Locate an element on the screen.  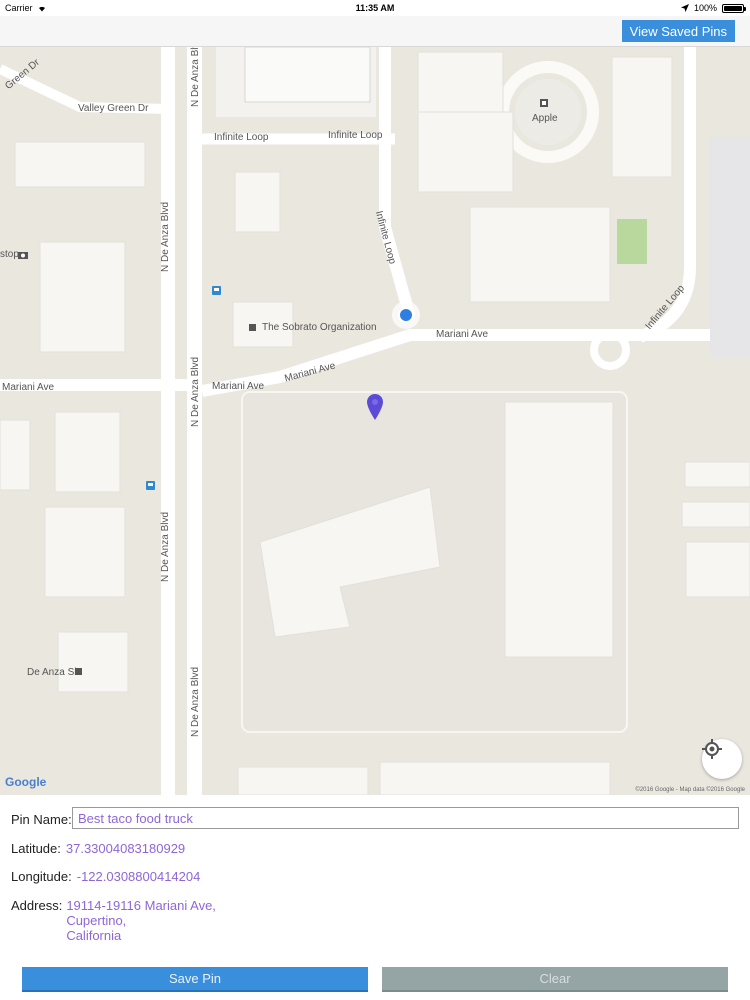
map-label-stop: stop is located at coordinates (9, 254).